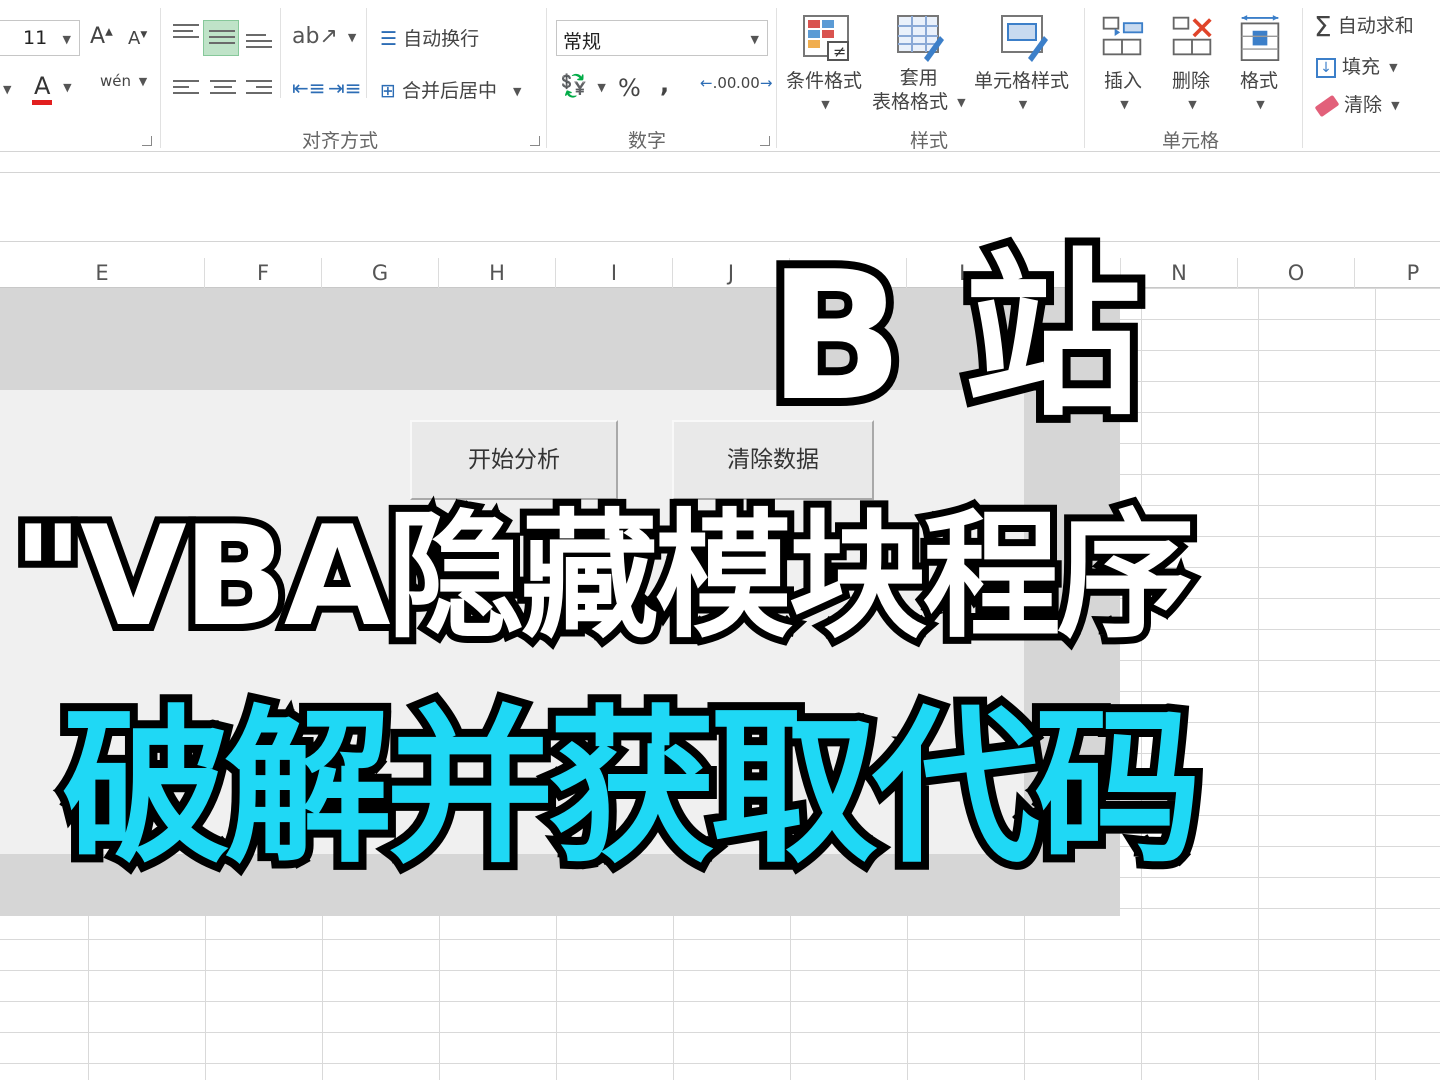 The image size is (1440, 1080). What do you see at coordinates (1326, 67) in the screenshot?
I see `fill-down-icon: ↓` at bounding box center [1326, 67].